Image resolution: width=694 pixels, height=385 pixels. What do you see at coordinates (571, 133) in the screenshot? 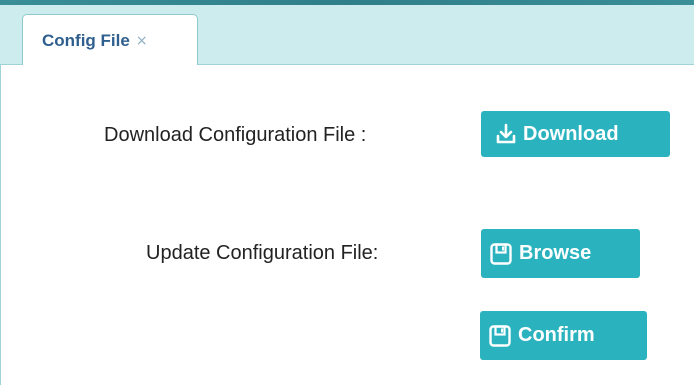
I see `download-button-label: Download` at bounding box center [571, 133].